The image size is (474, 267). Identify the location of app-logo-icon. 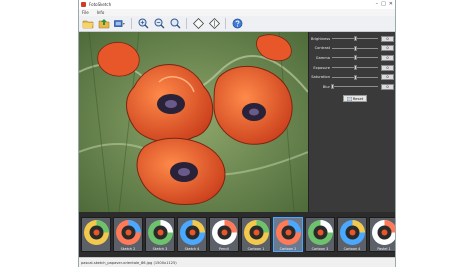
(83, 4).